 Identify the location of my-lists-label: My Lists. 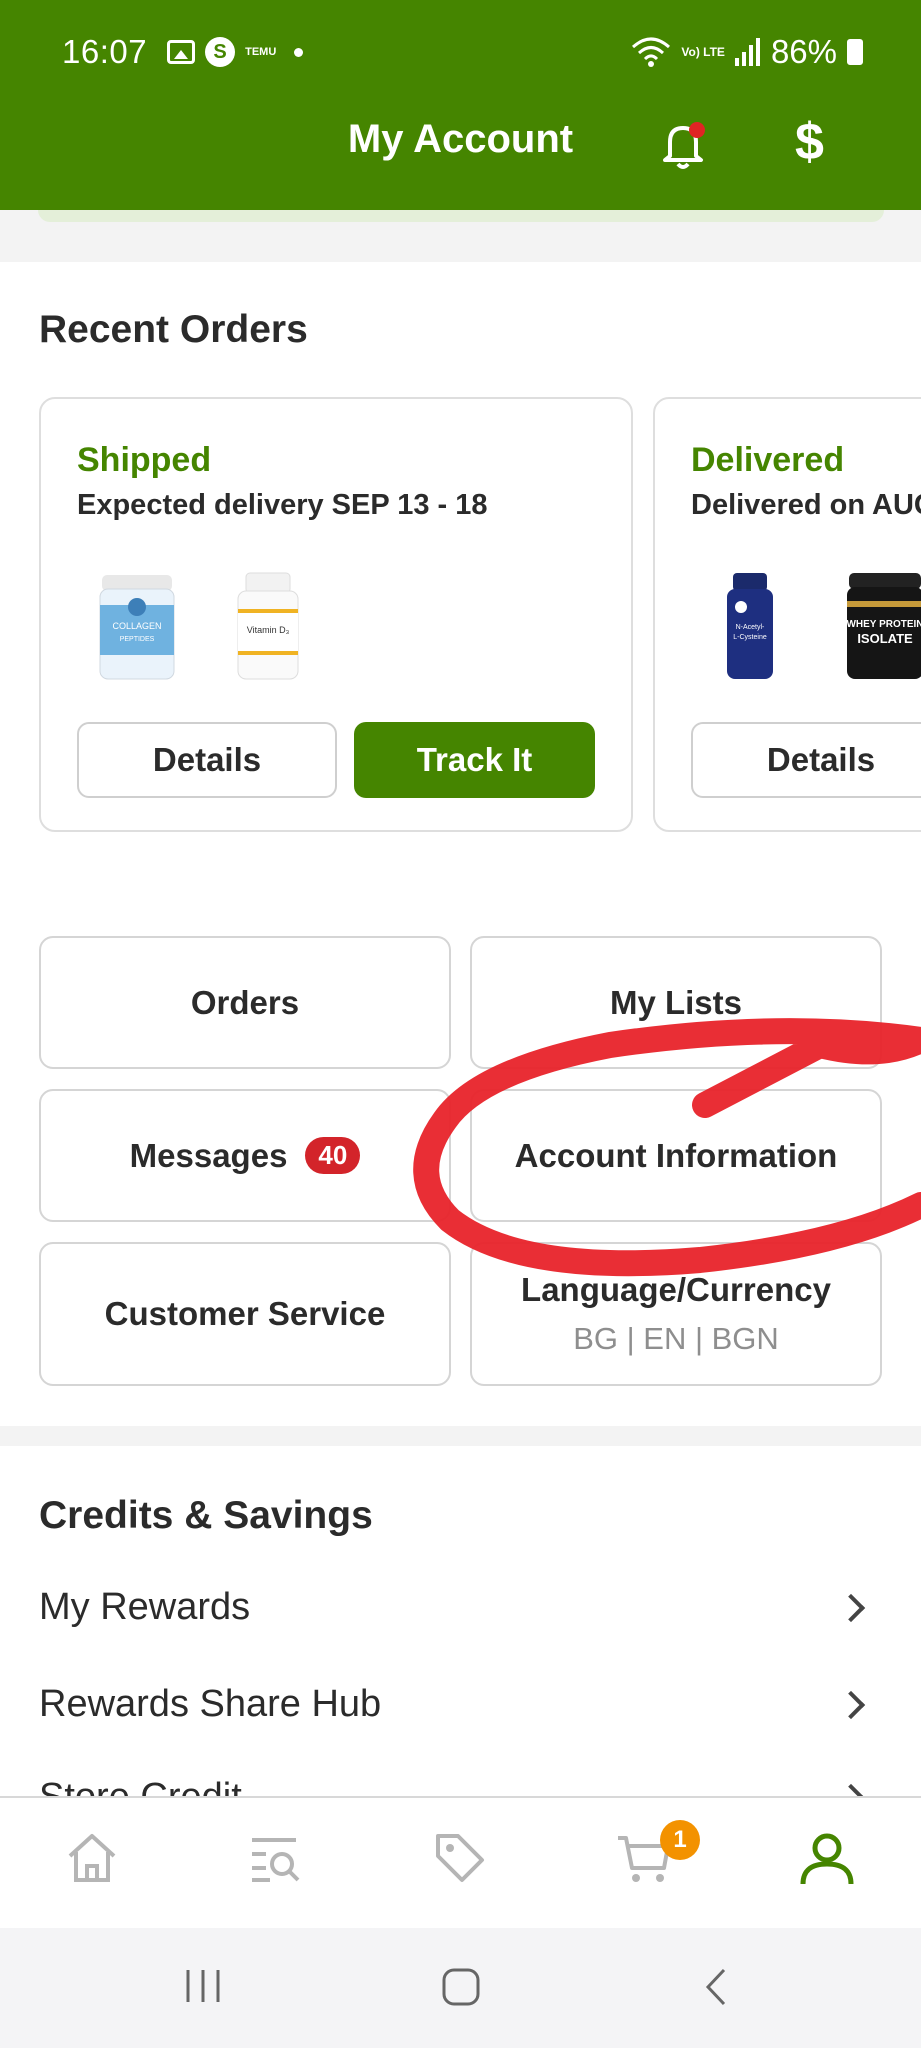
(676, 1002).